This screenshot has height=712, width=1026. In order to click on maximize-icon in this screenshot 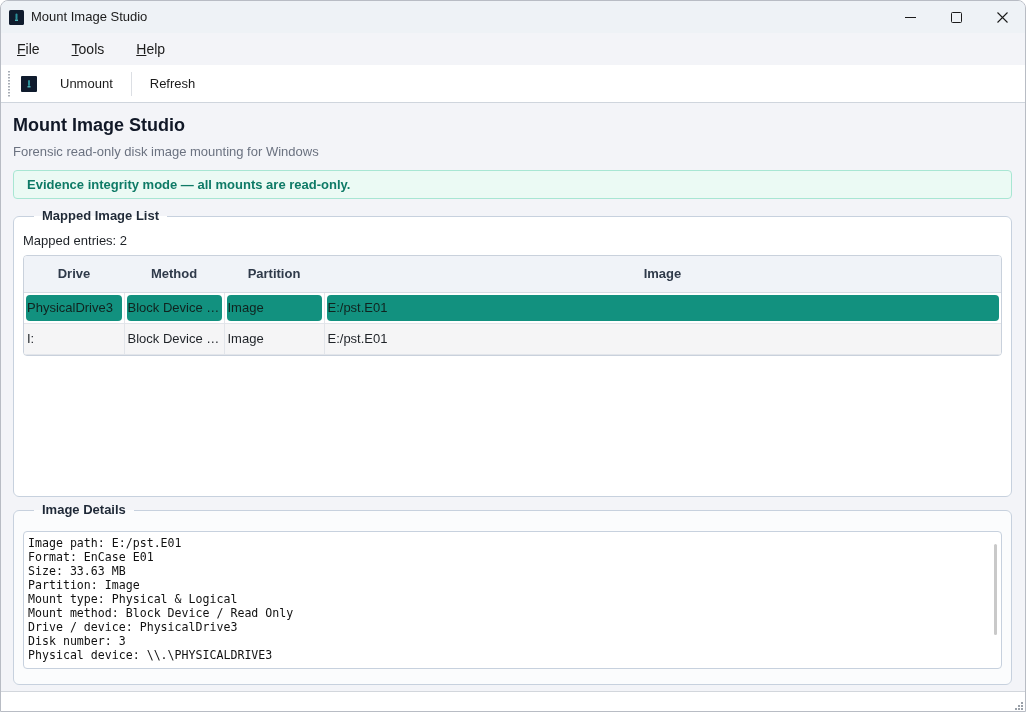, I will do `click(956, 17)`.